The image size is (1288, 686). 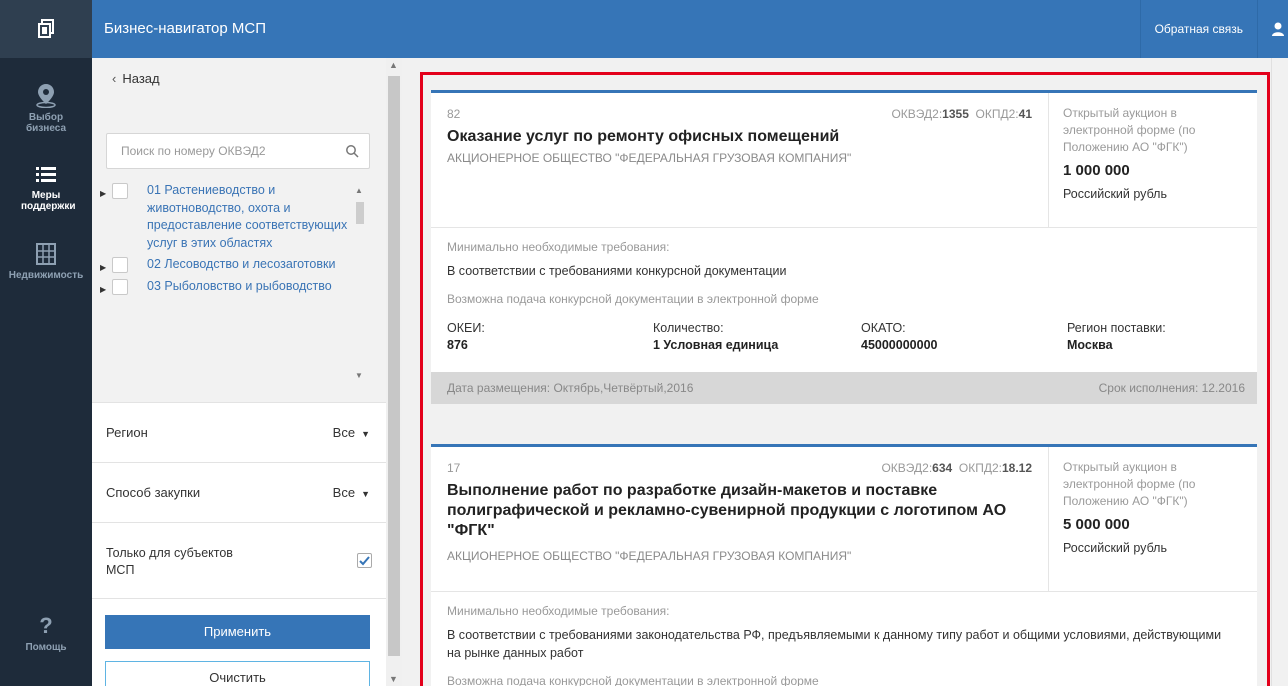 What do you see at coordinates (394, 366) in the screenshot?
I see `panel-scroll-thumb` at bounding box center [394, 366].